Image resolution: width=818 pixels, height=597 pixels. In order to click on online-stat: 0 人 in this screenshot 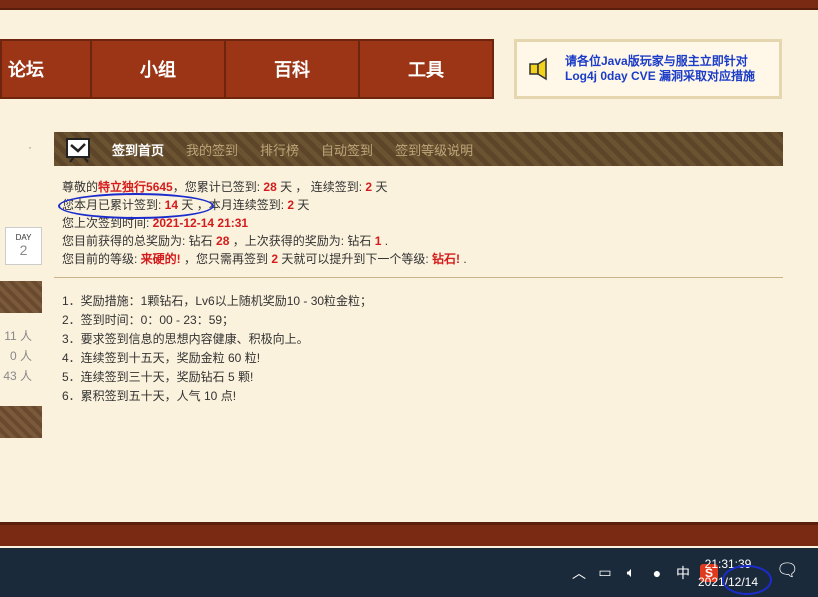, I will do `click(20, 356)`.